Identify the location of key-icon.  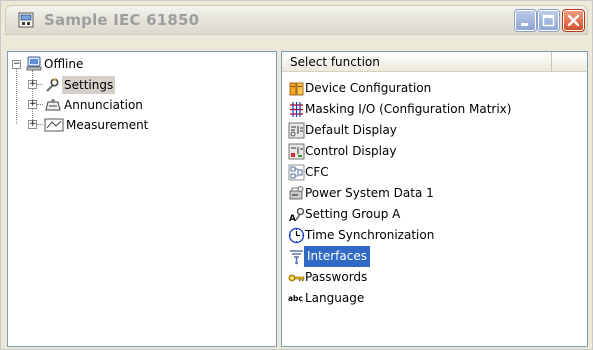
(296, 277).